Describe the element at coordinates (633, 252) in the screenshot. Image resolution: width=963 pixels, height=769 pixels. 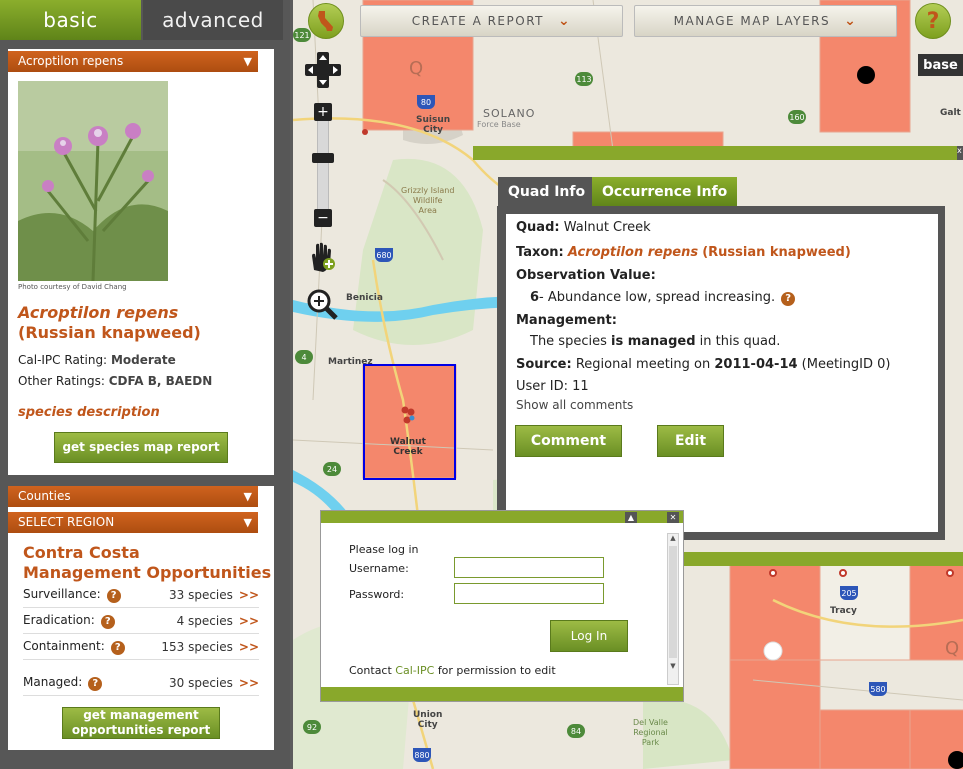
I see `taxon-name: Acroptilon repens` at that location.